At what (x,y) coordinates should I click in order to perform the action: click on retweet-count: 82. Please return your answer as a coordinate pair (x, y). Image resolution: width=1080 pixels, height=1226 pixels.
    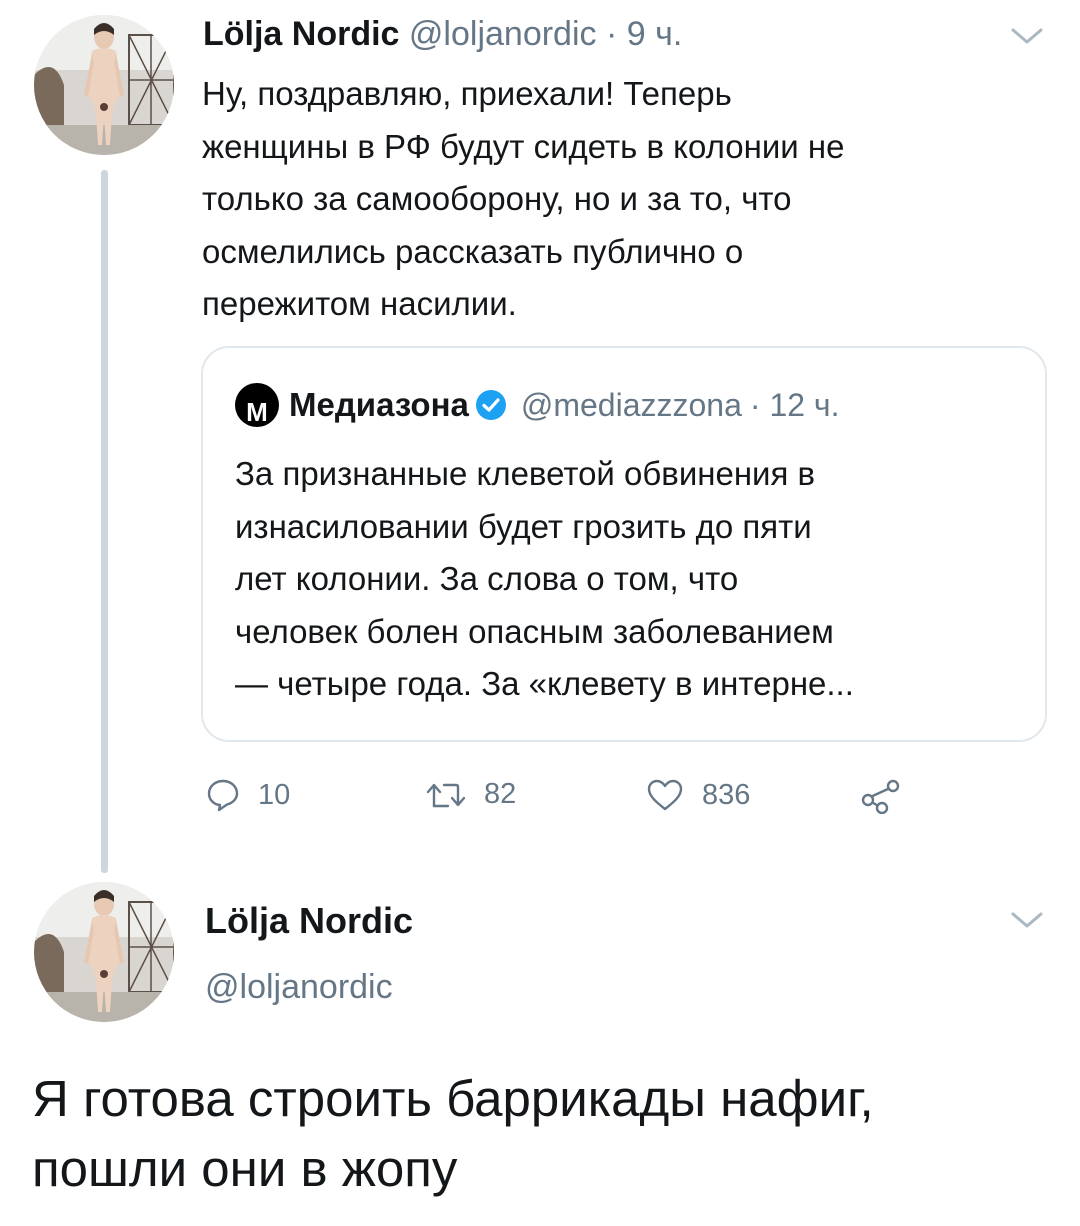
    Looking at the image, I should click on (500, 794).